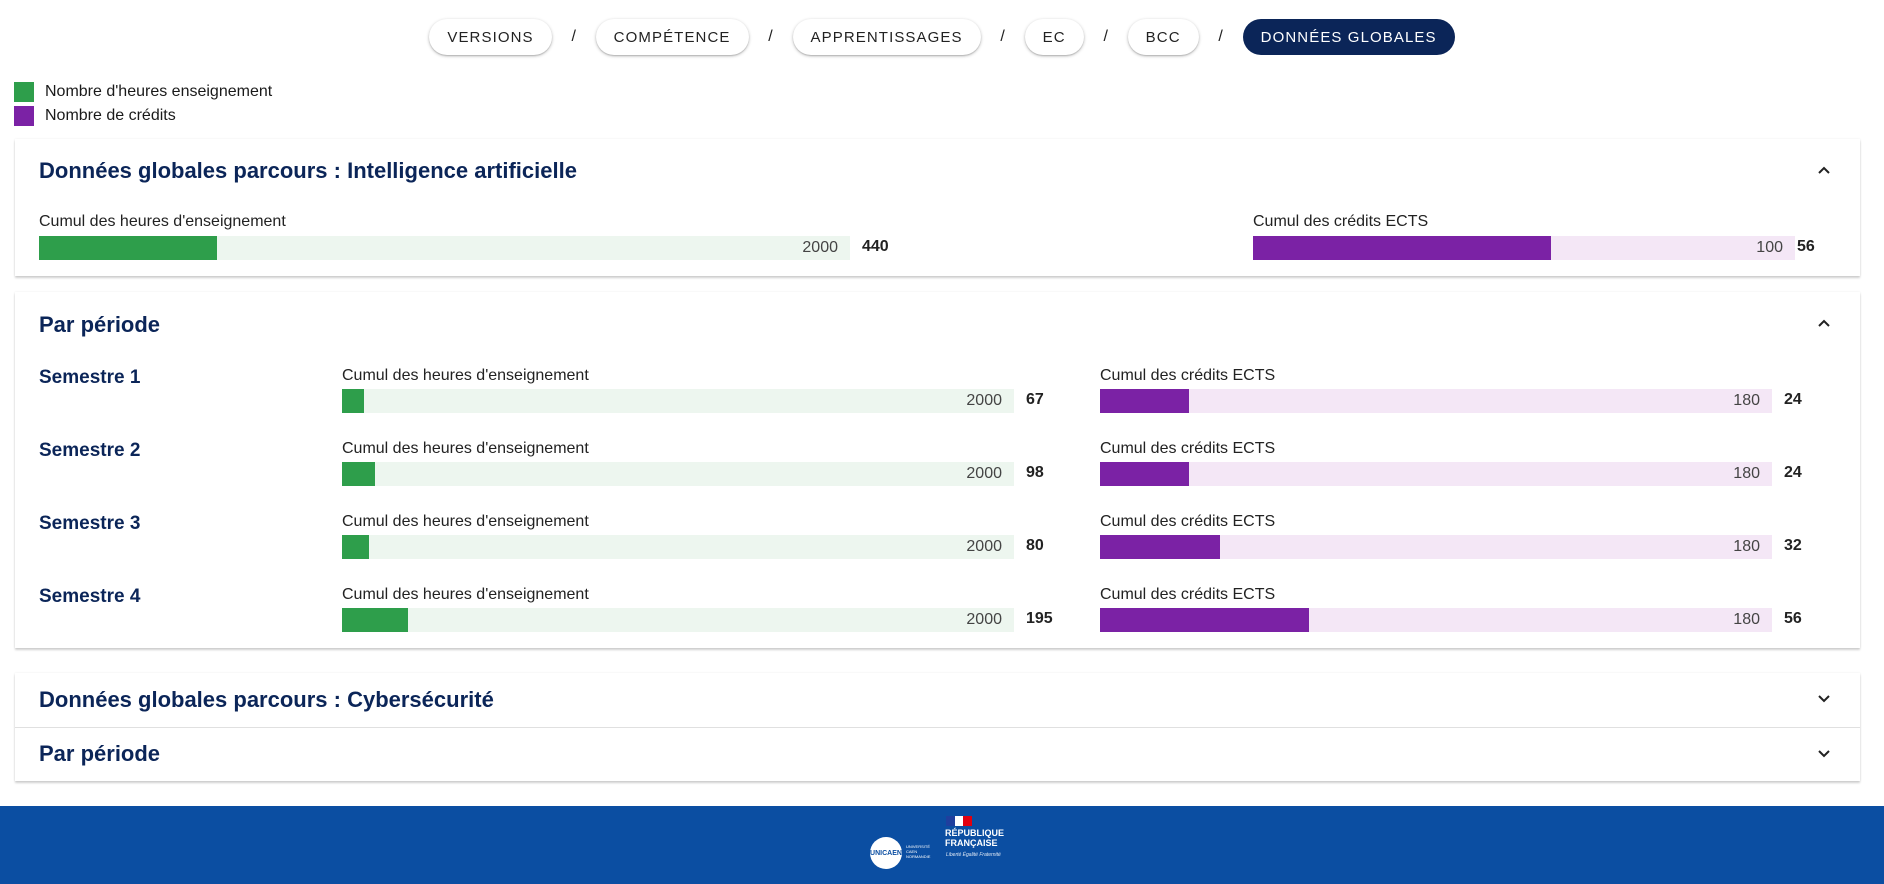 This screenshot has height=884, width=1884. I want to click on legend-item-hours: Nombre d'heures enseignement, so click(143, 92).